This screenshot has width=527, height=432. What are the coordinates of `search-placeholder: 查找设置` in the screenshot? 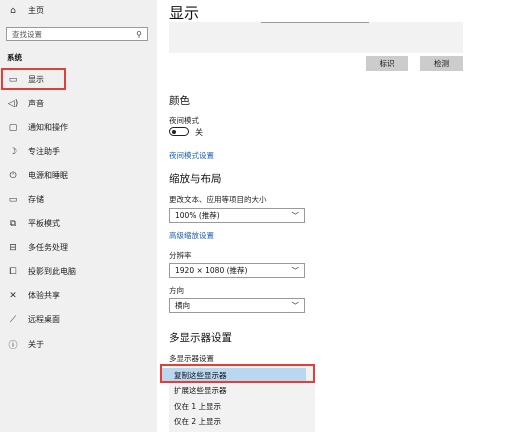 It's located at (27, 34).